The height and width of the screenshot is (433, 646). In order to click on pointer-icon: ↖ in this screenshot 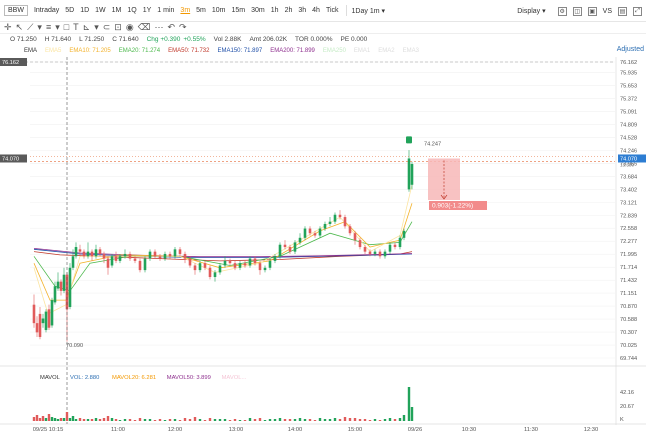, I will do `click(20, 27)`.